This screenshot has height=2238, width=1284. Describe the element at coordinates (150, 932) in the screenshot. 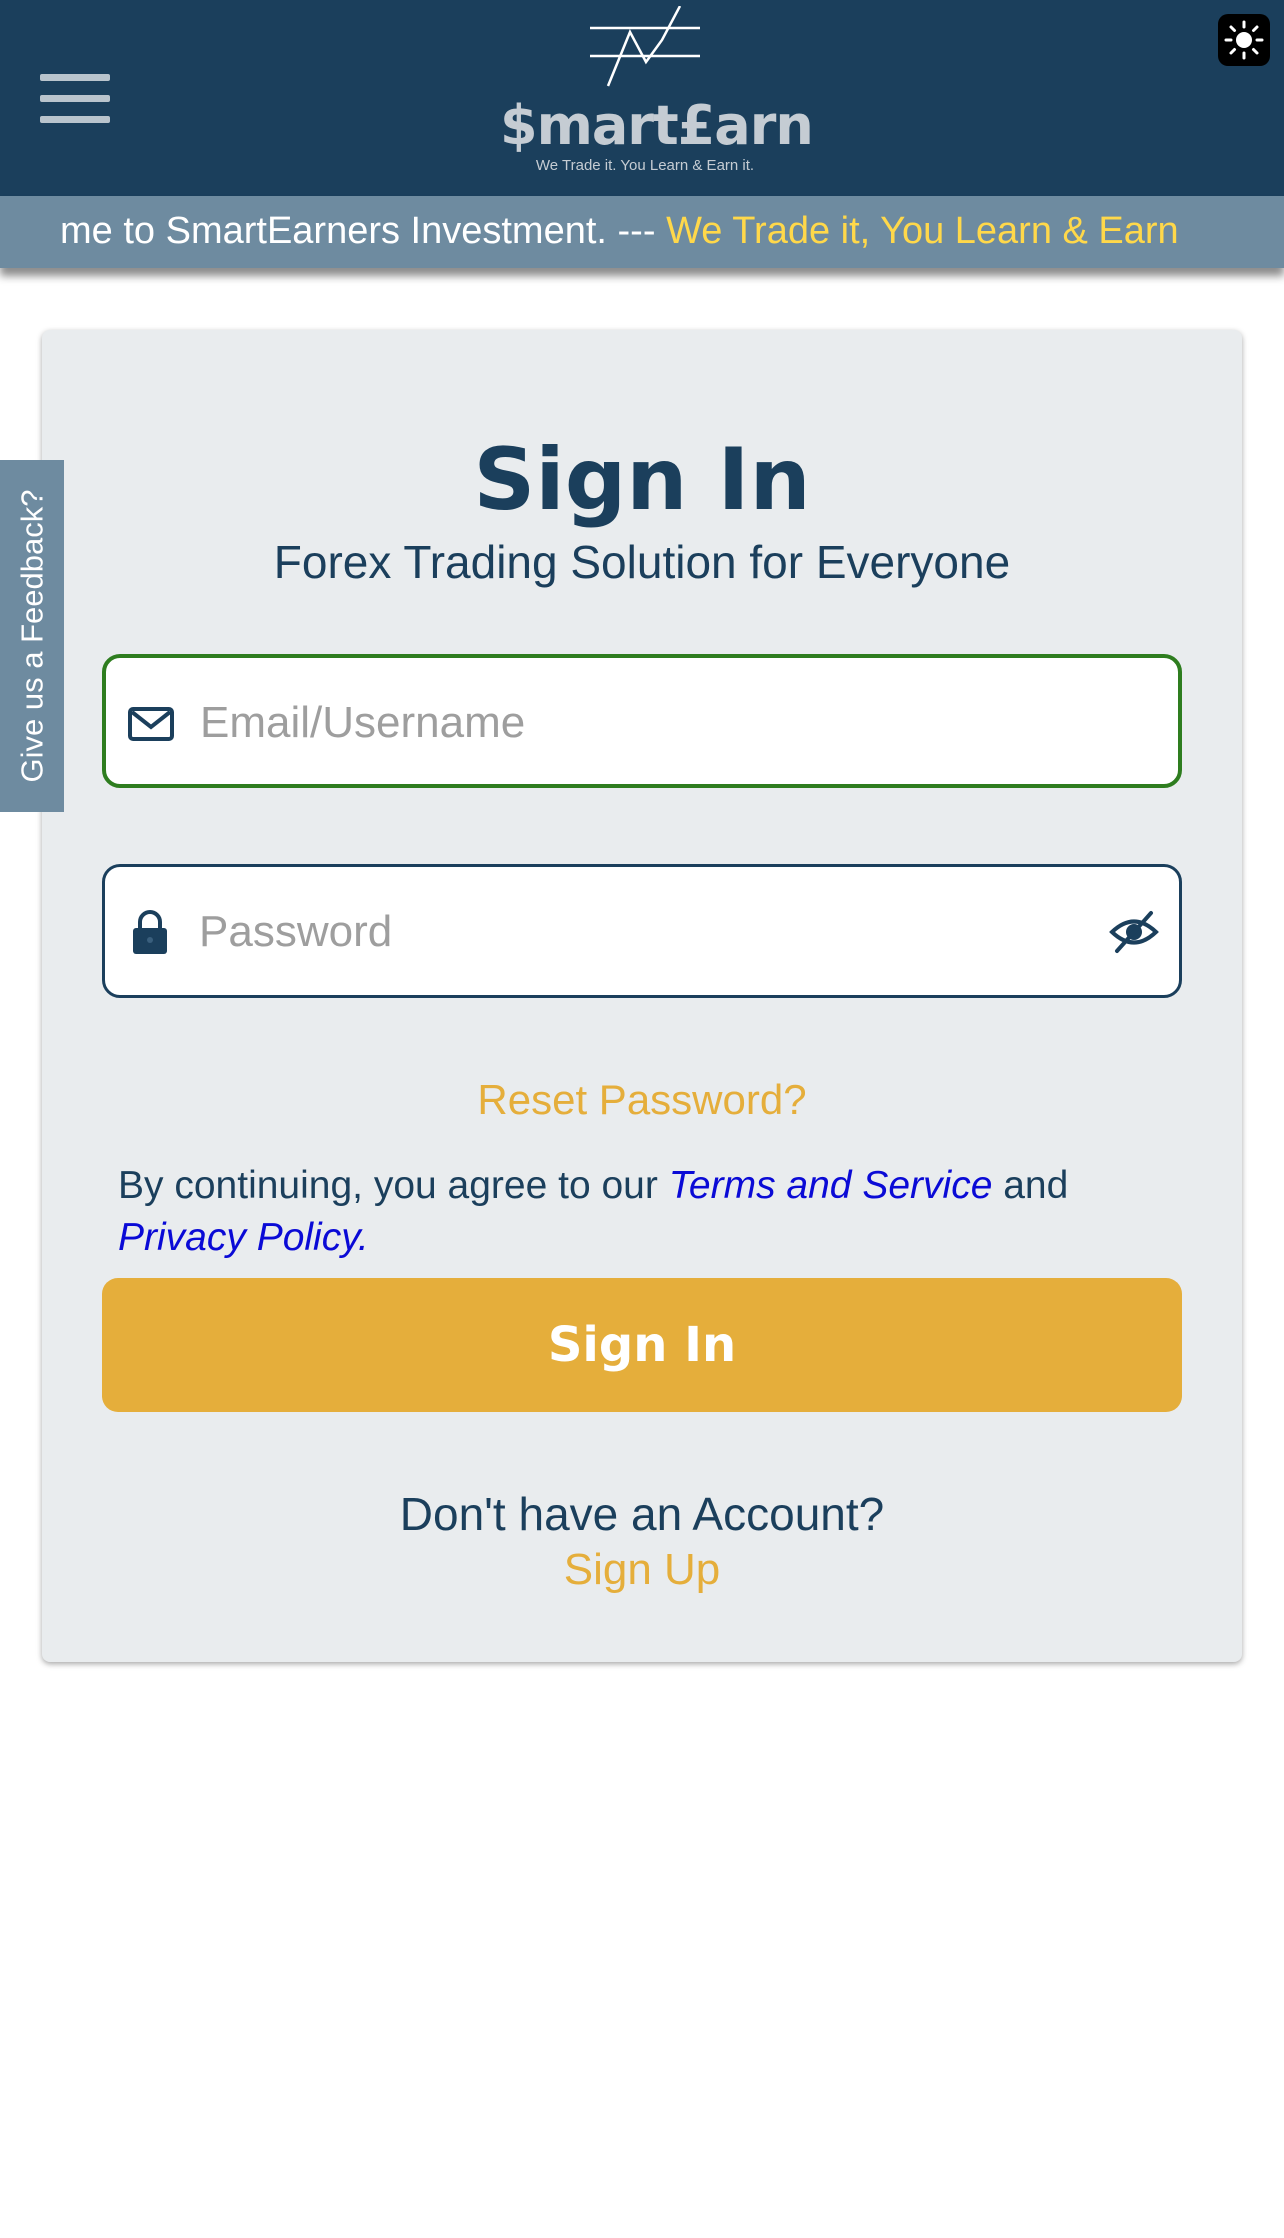

I see `lock-icon` at that location.